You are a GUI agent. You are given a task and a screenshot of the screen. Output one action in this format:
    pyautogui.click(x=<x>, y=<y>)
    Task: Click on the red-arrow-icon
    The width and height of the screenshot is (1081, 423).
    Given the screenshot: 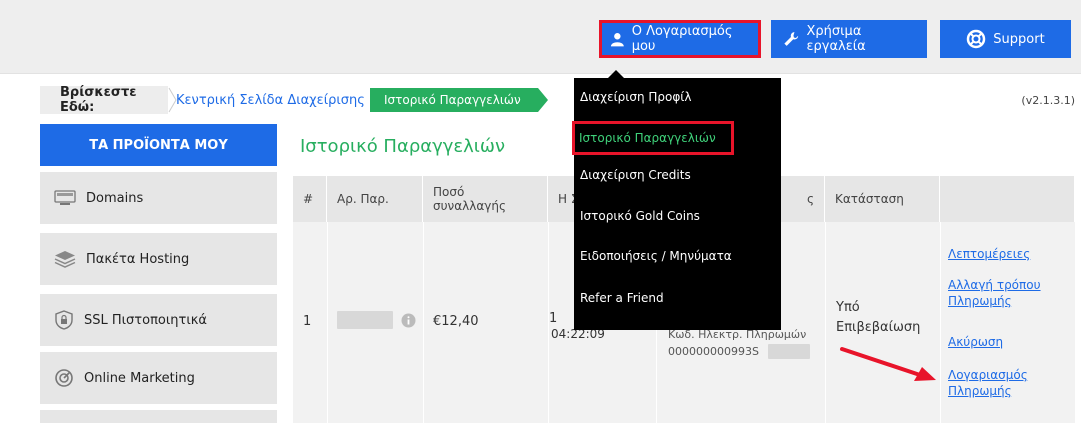 What is the action you would take?
    pyautogui.click(x=888, y=364)
    